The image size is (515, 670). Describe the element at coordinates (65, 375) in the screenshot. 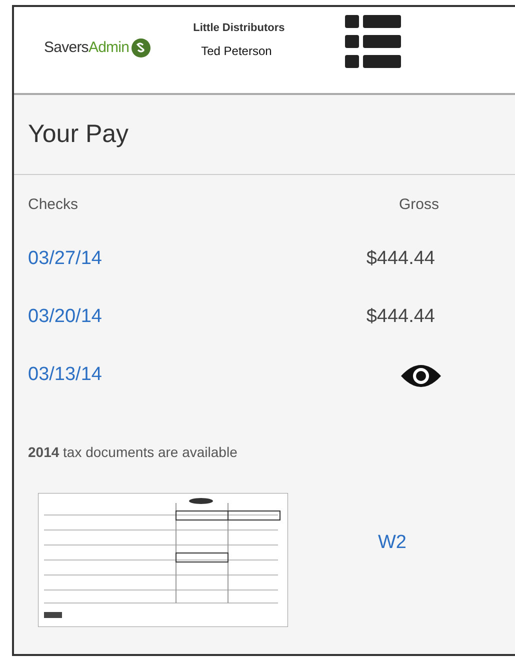

I see `check-date-link: 03/13/14` at that location.